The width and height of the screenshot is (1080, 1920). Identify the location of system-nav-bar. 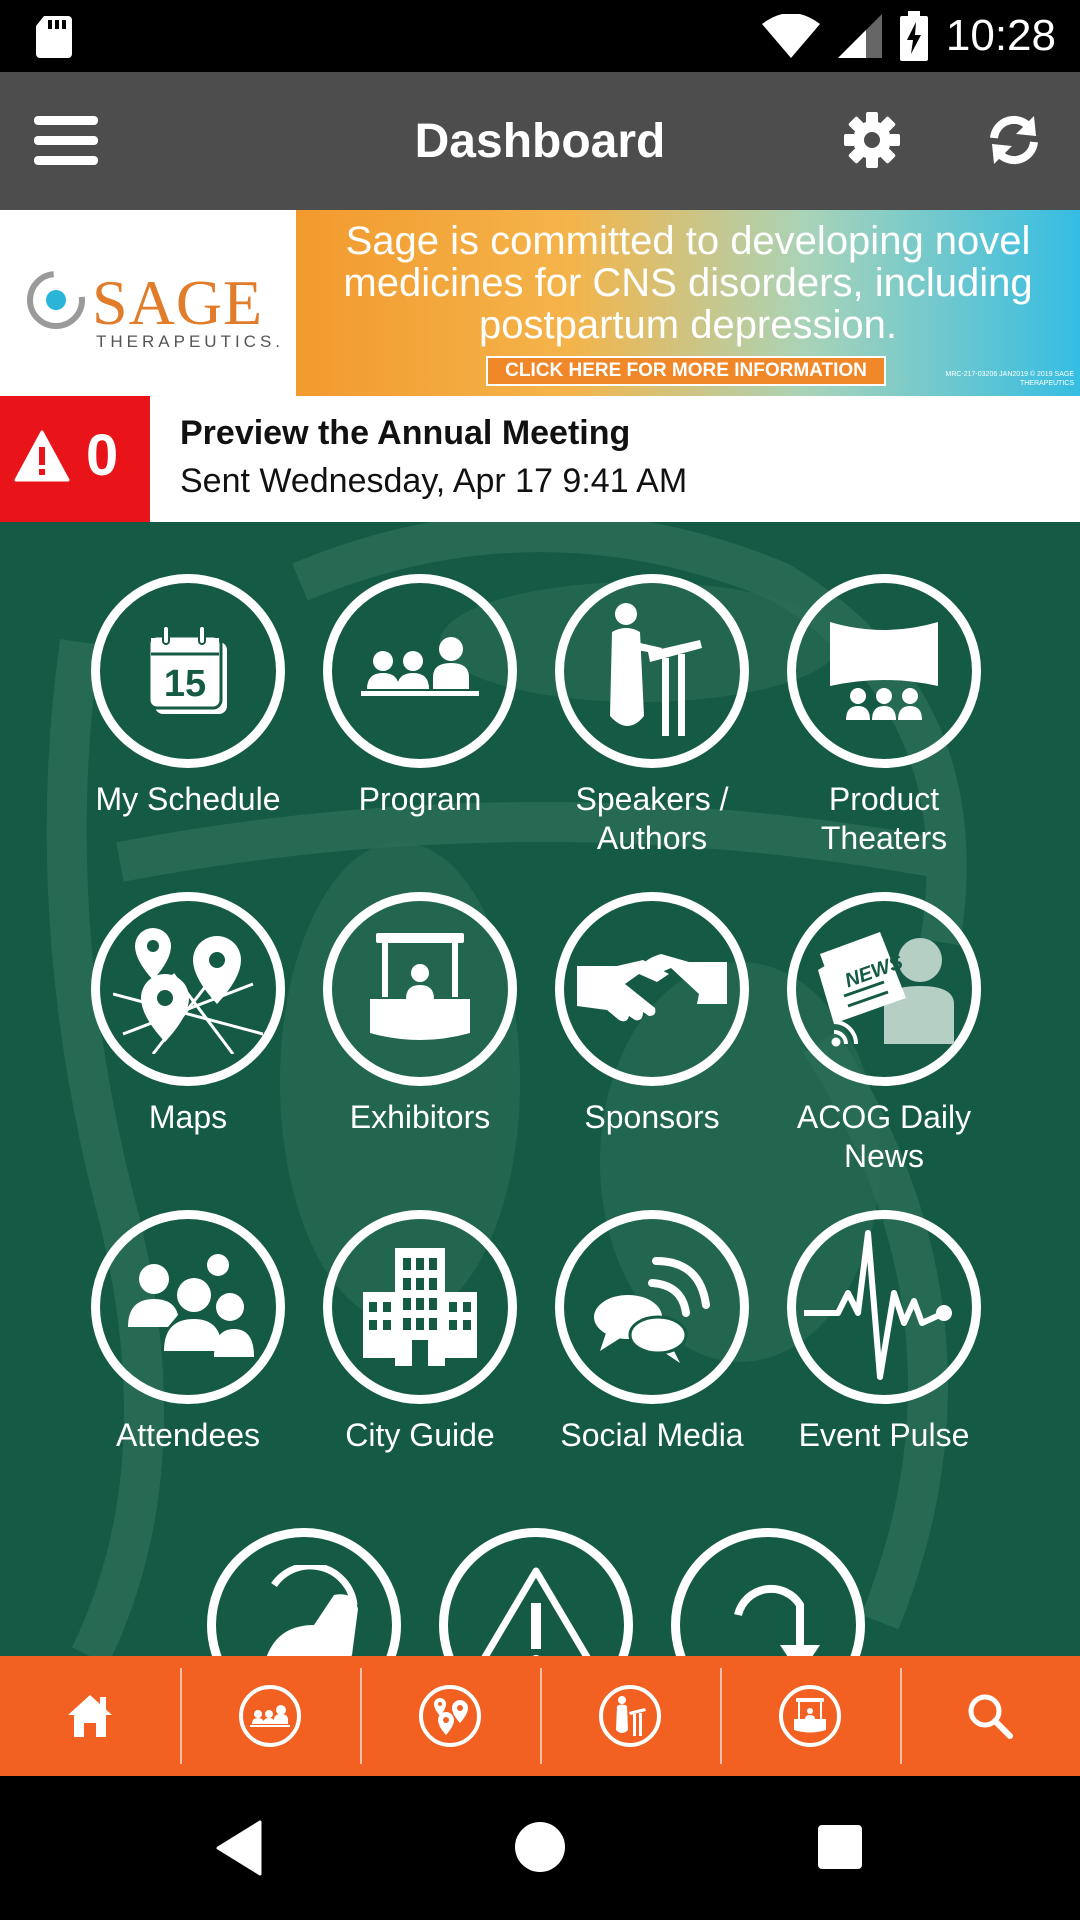
(540, 1848).